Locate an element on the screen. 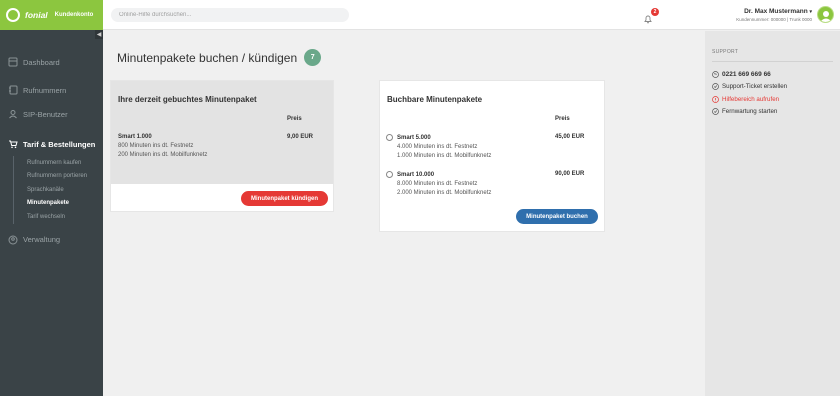  notification-badge: 2 is located at coordinates (655, 12).